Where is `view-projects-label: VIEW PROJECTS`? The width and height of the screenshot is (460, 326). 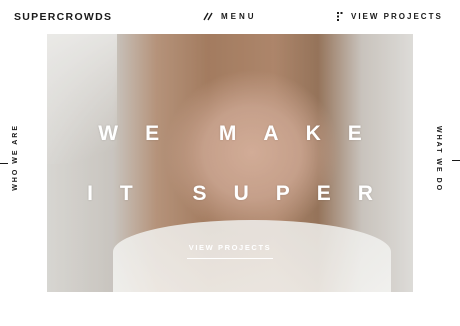
view-projects-label: VIEW PROJECTS is located at coordinates (397, 16).